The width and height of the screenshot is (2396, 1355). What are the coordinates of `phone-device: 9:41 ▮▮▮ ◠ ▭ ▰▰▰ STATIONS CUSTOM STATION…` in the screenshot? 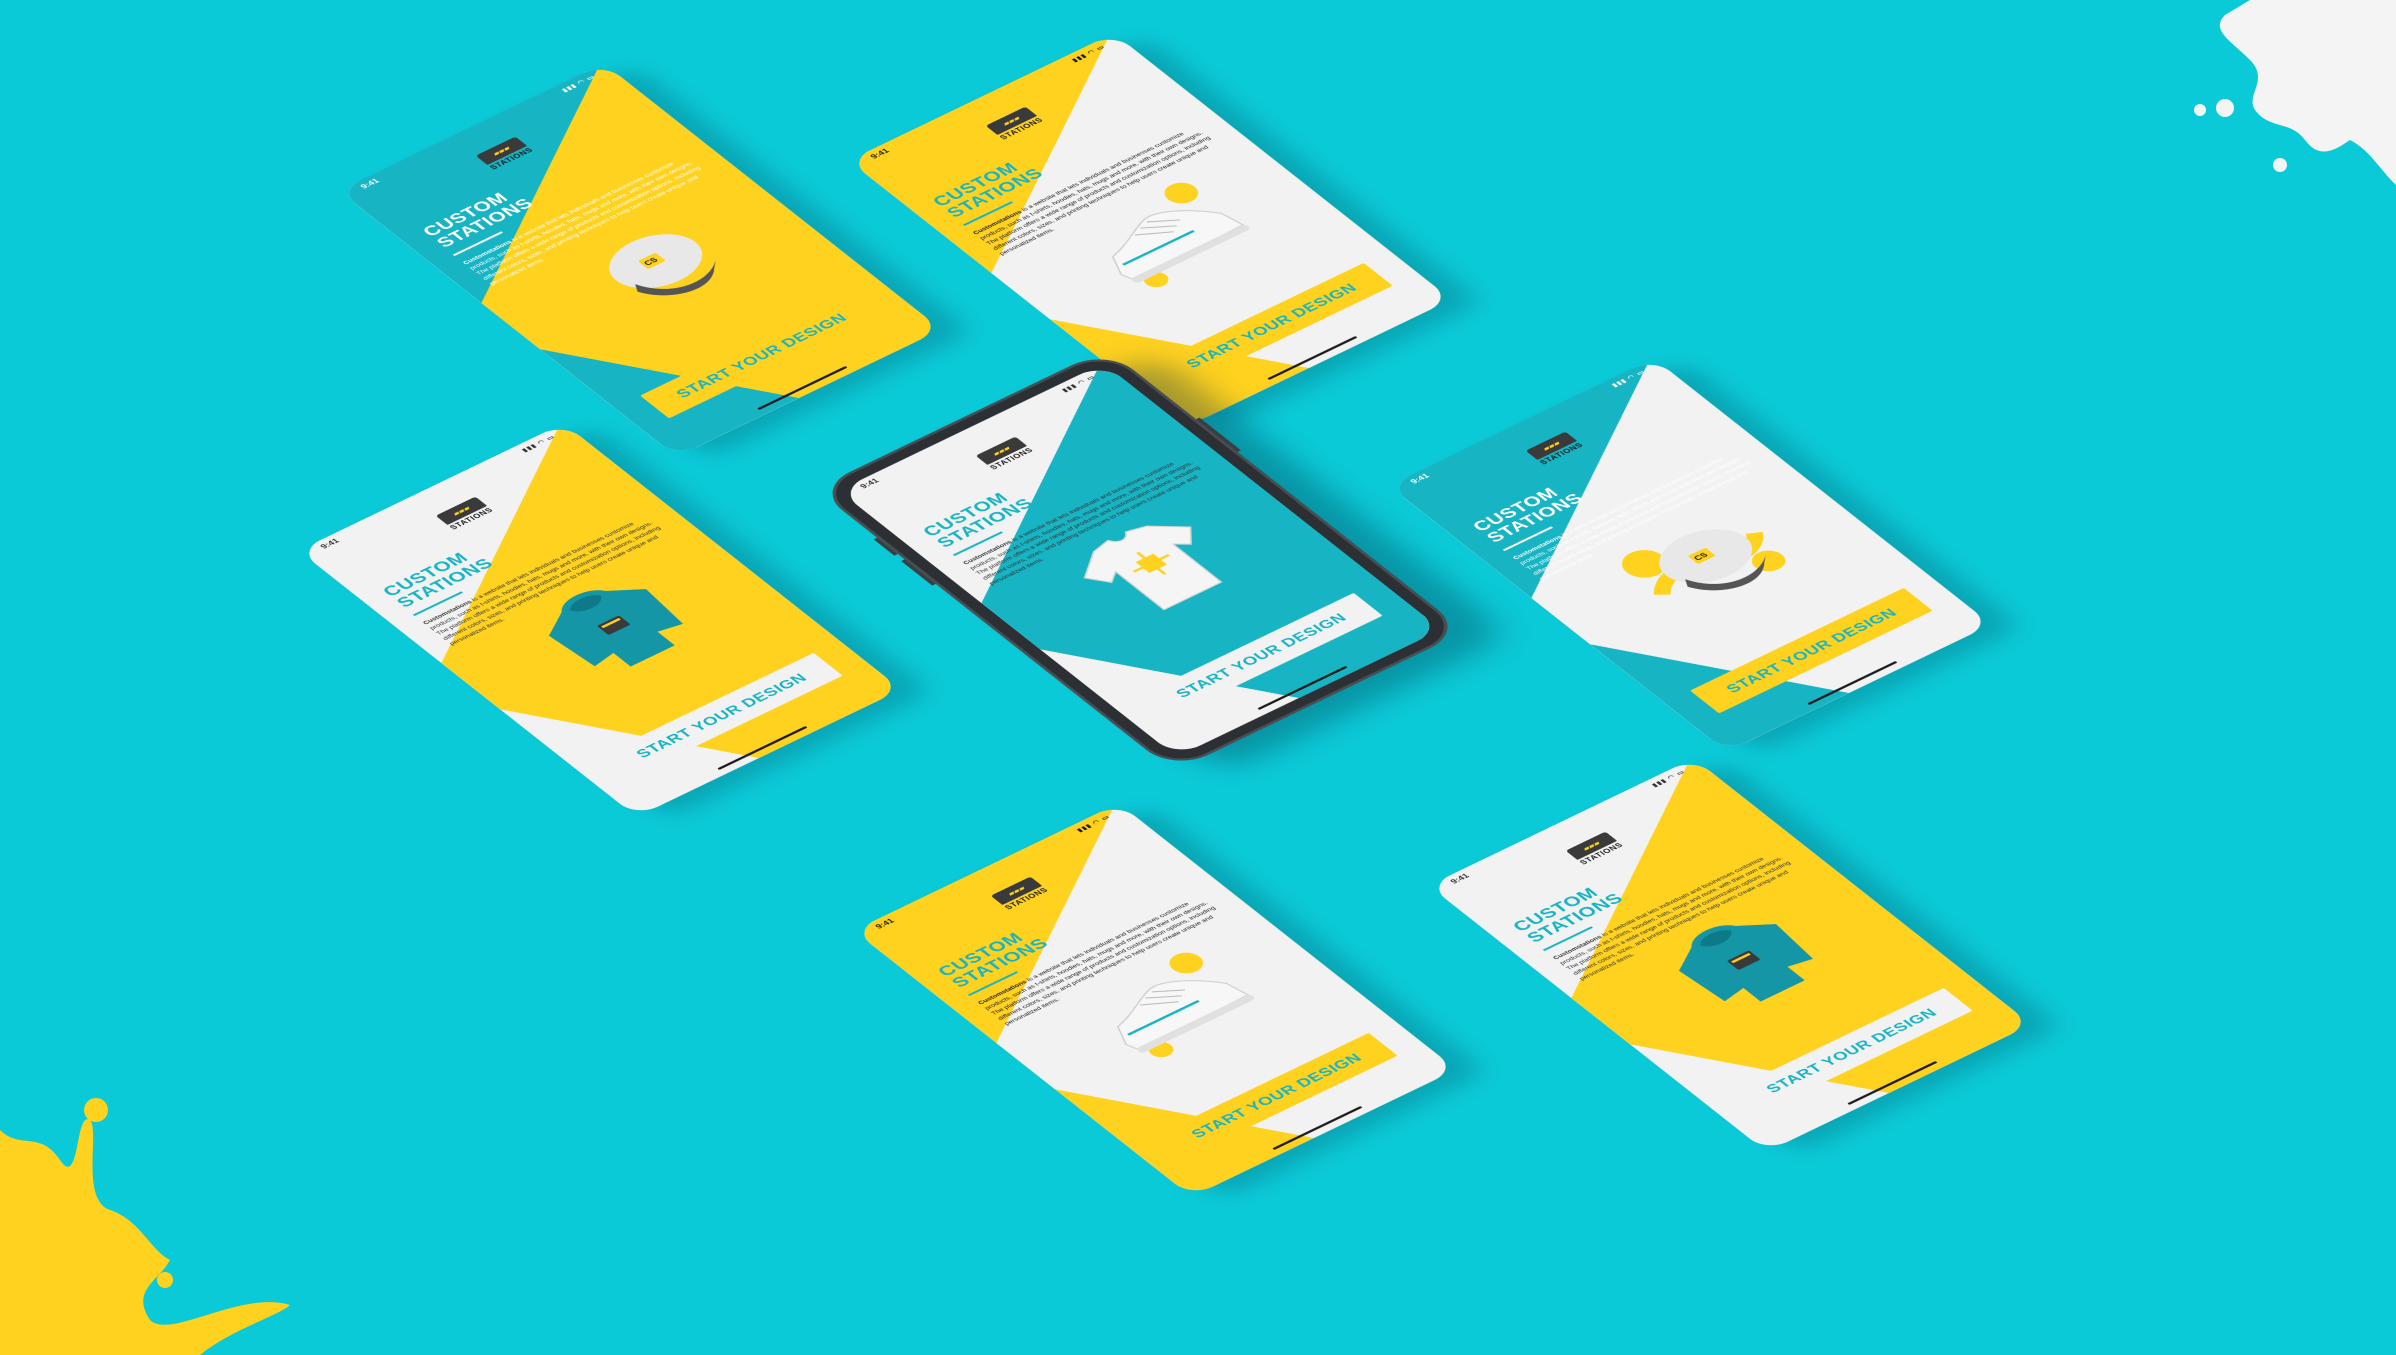 It's located at (1140, 560).